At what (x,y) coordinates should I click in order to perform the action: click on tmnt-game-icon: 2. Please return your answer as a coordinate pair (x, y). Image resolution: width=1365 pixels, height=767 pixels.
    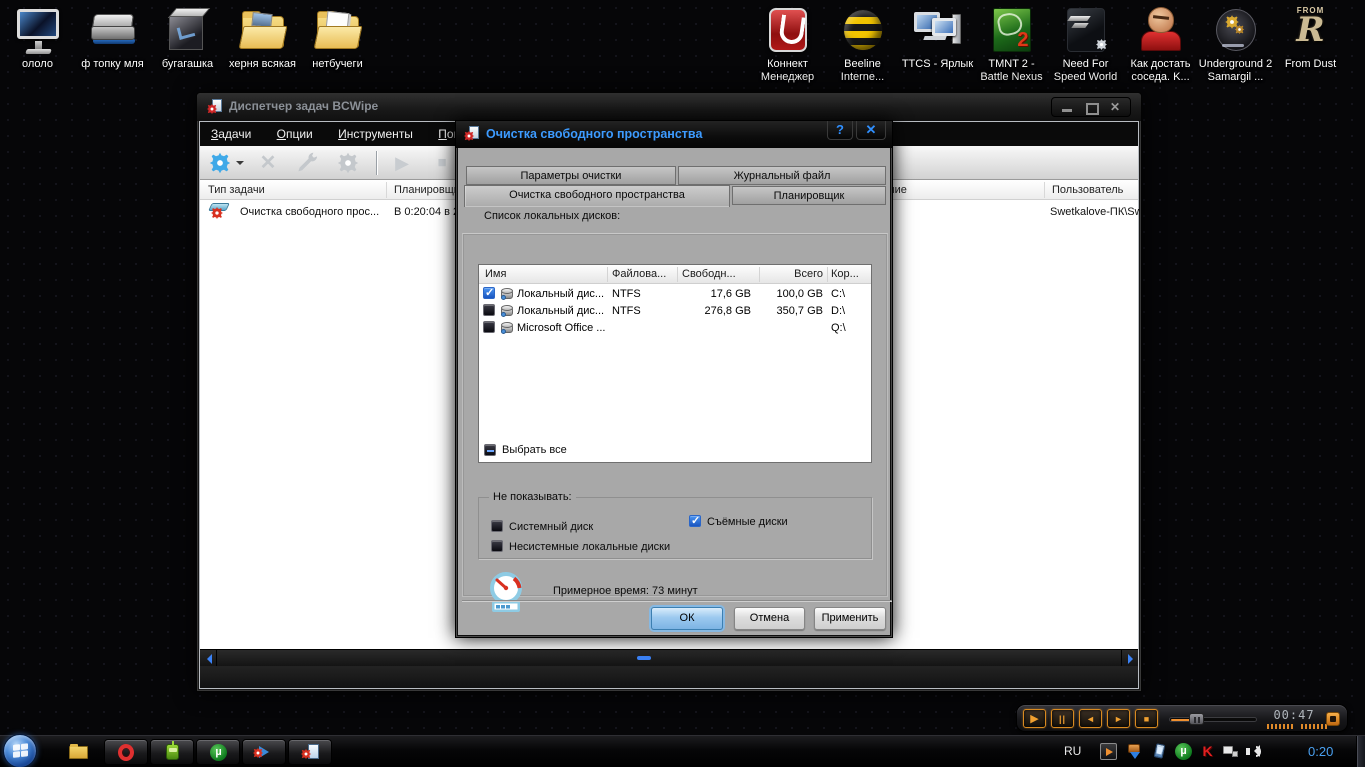
    Looking at the image, I should click on (1012, 30).